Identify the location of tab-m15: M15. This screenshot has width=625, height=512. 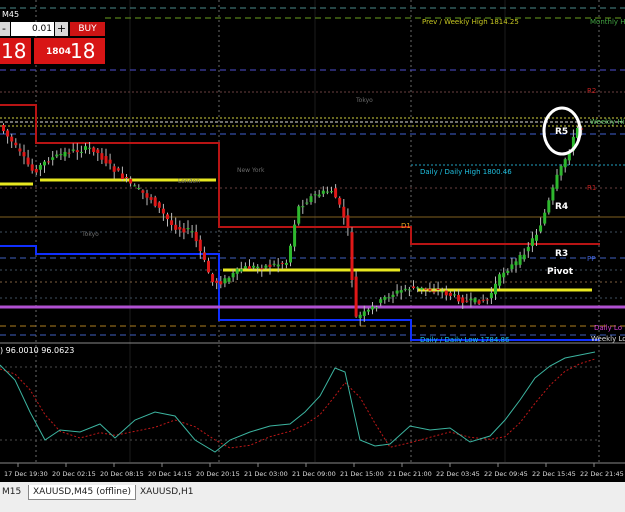
(12, 492).